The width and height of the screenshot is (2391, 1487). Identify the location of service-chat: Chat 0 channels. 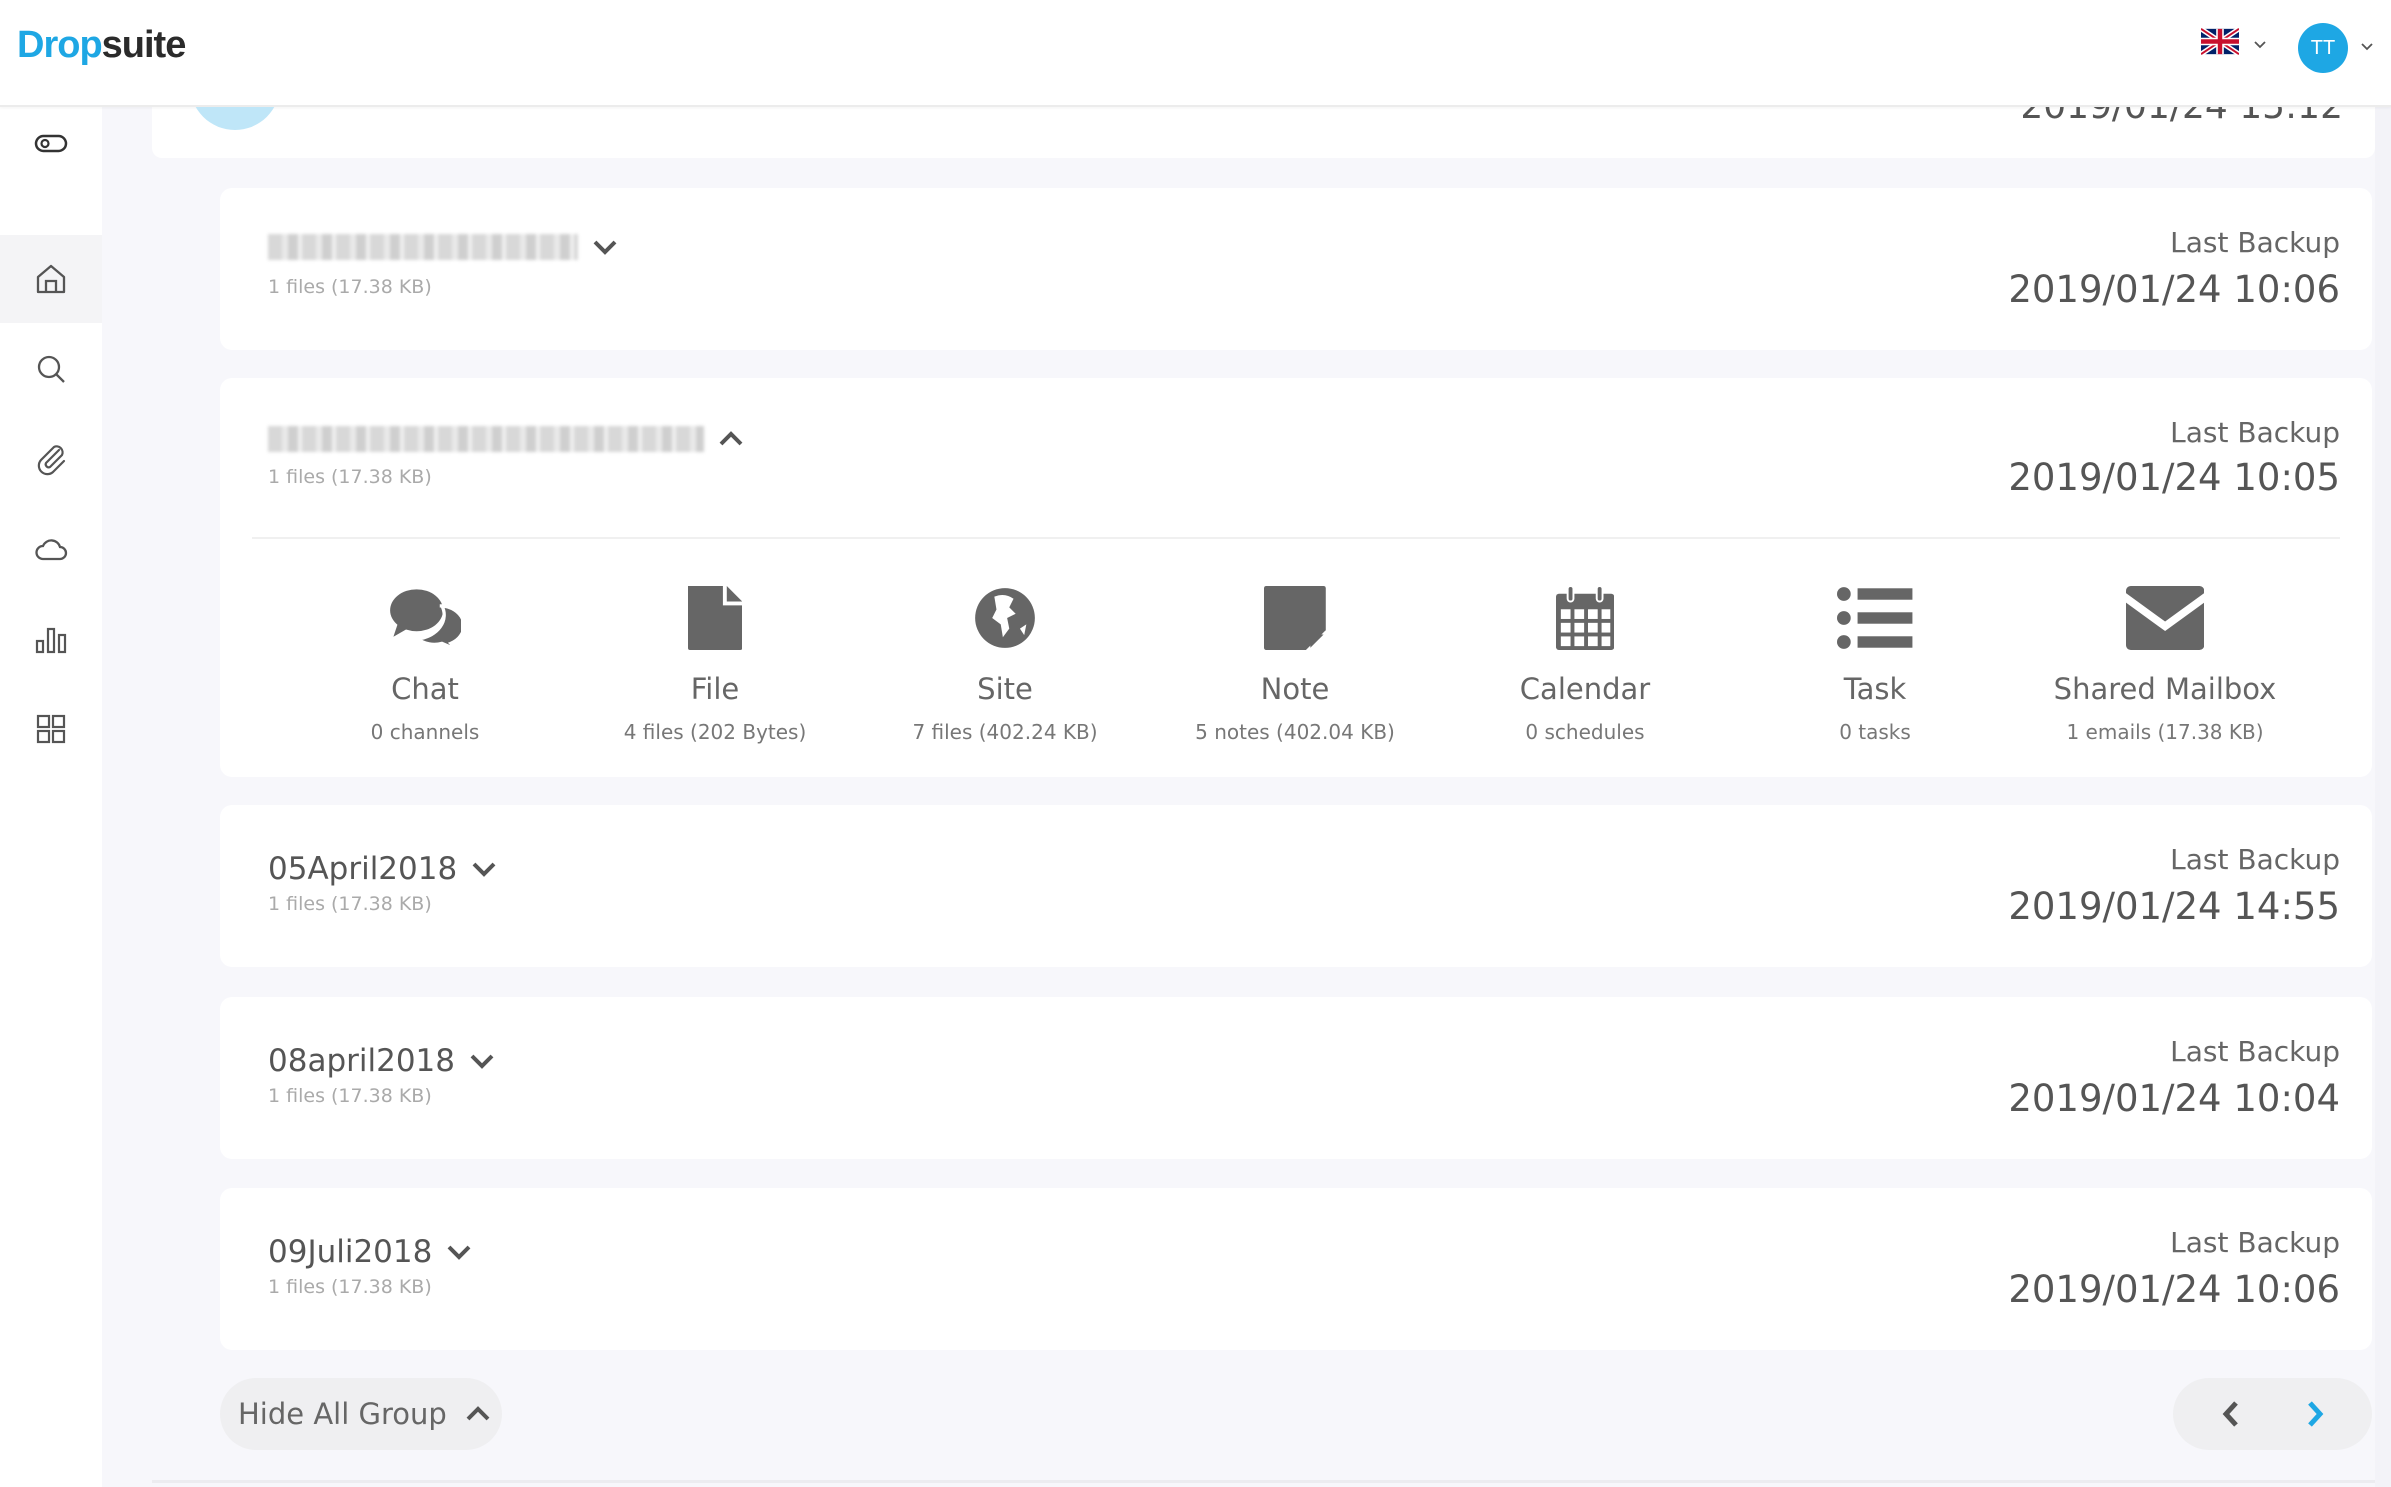
(425, 663).